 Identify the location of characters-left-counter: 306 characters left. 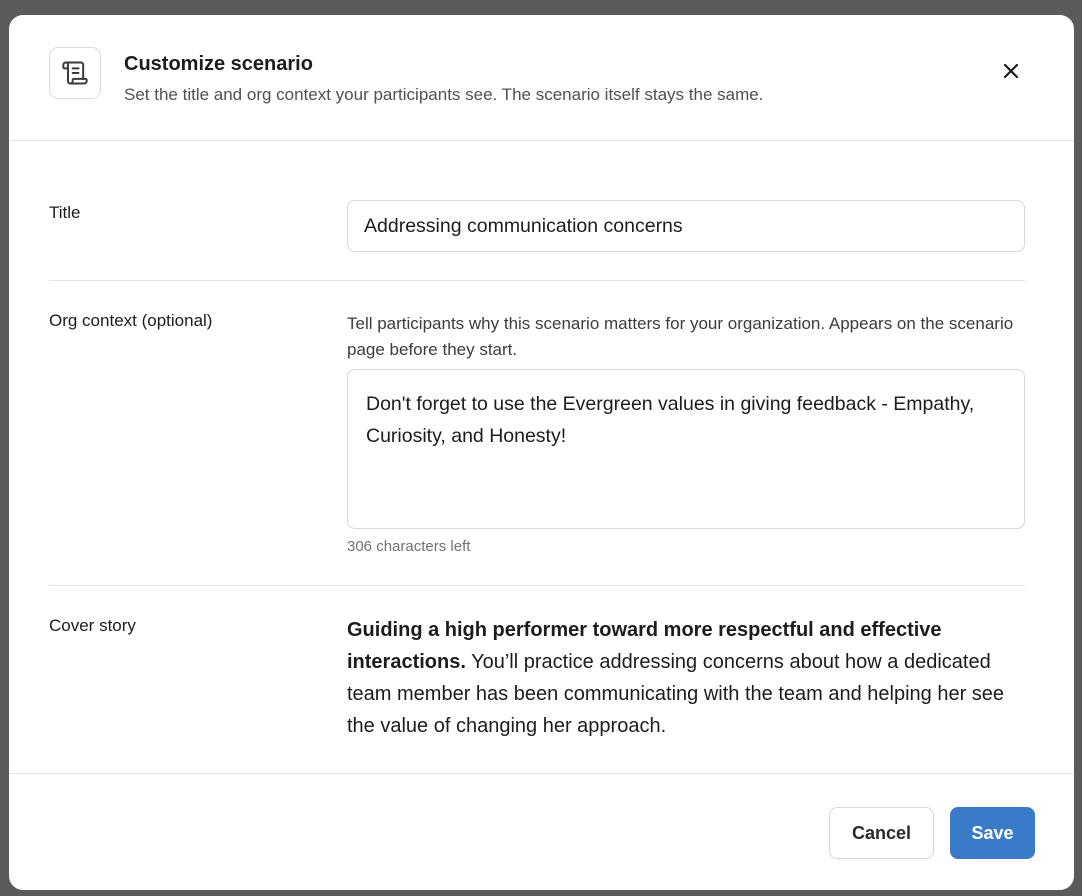
(409, 546).